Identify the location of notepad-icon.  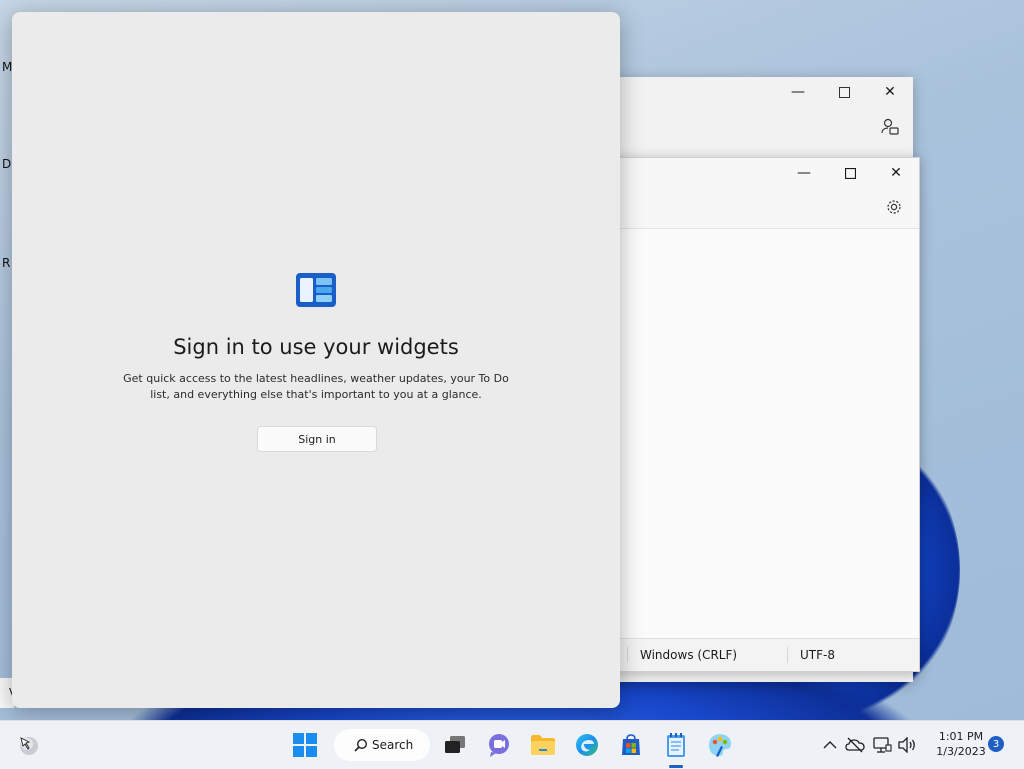
(676, 745).